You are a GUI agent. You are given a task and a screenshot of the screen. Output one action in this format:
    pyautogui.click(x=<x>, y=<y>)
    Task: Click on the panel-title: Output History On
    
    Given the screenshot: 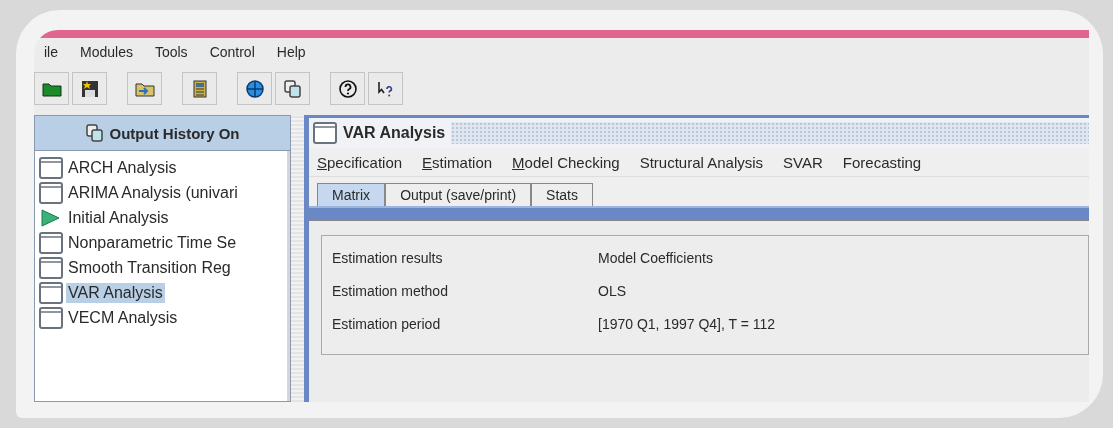 What is the action you would take?
    pyautogui.click(x=174, y=133)
    